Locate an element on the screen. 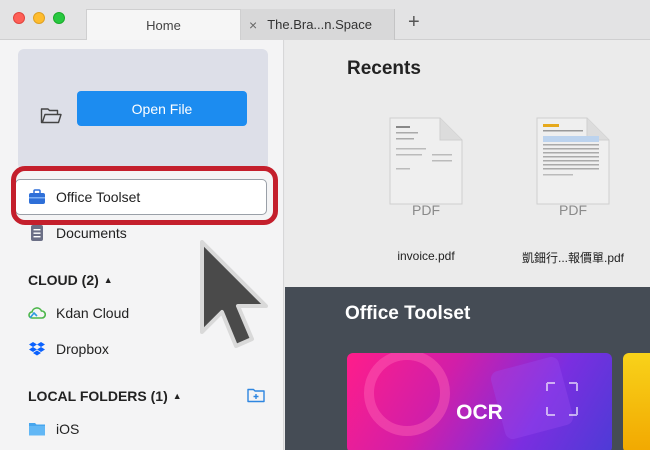  cloud-section-header: CLOUD (2) ▲ is located at coordinates (70, 280).